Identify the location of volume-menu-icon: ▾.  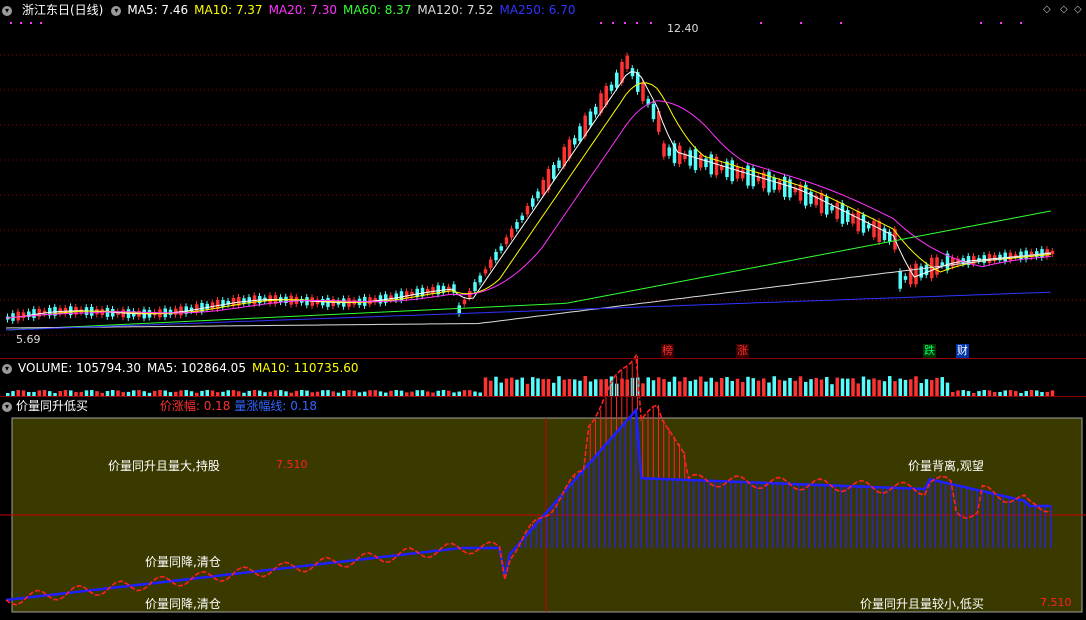
(7, 368).